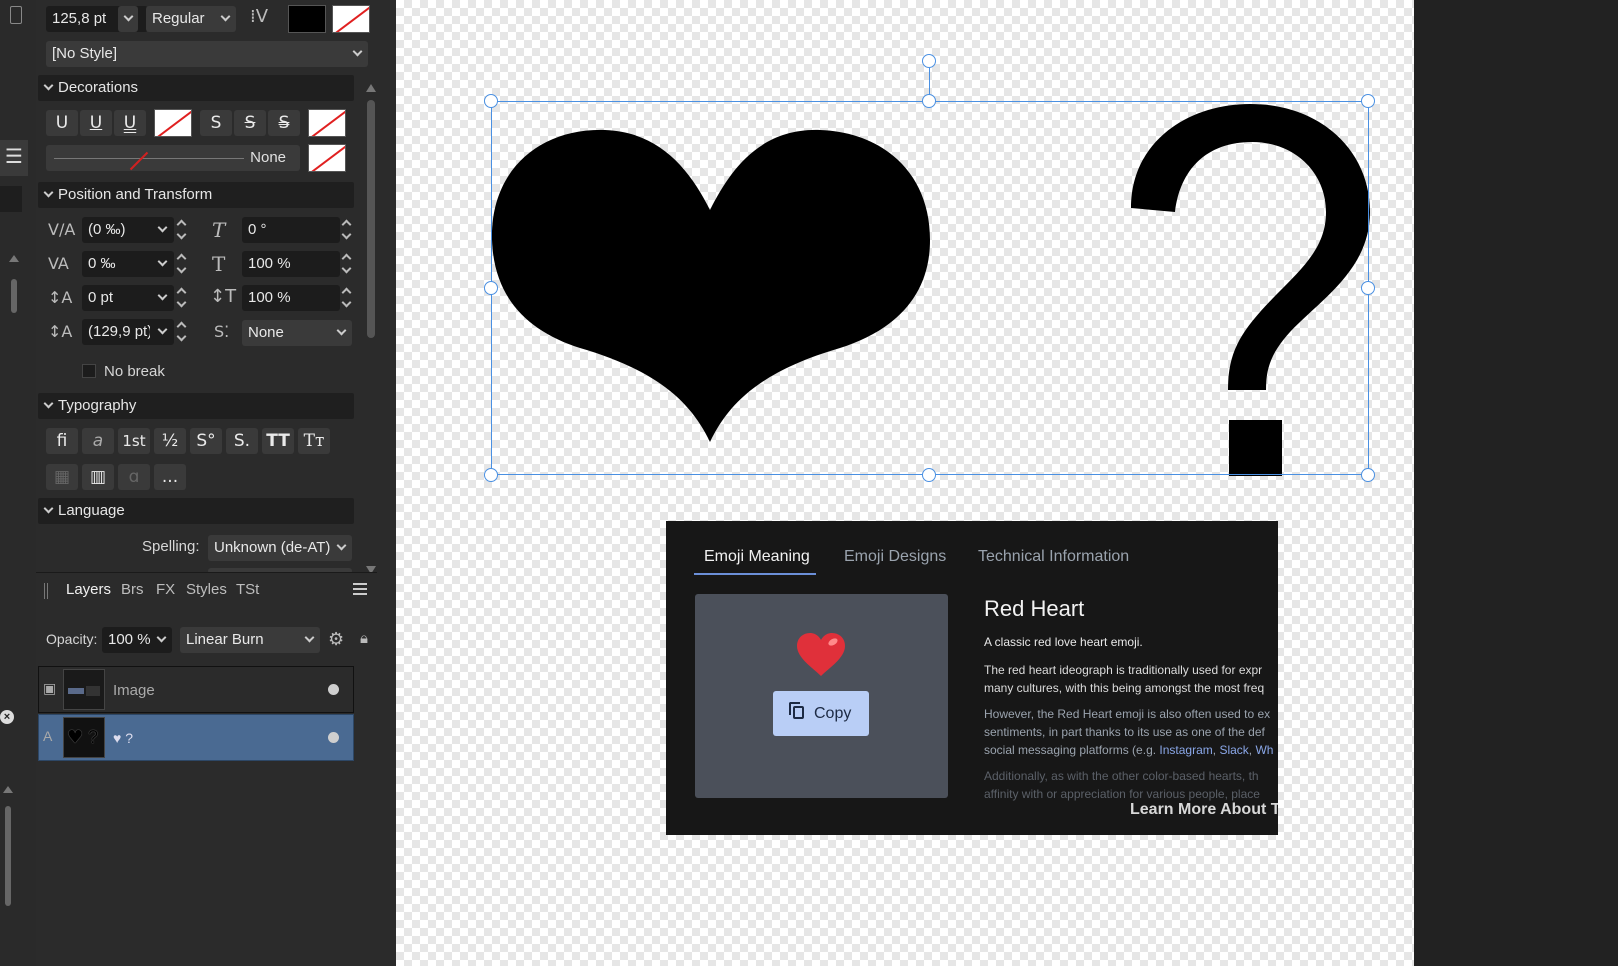  Describe the element at coordinates (327, 158) in the screenshot. I see `line-color-swatch` at that location.